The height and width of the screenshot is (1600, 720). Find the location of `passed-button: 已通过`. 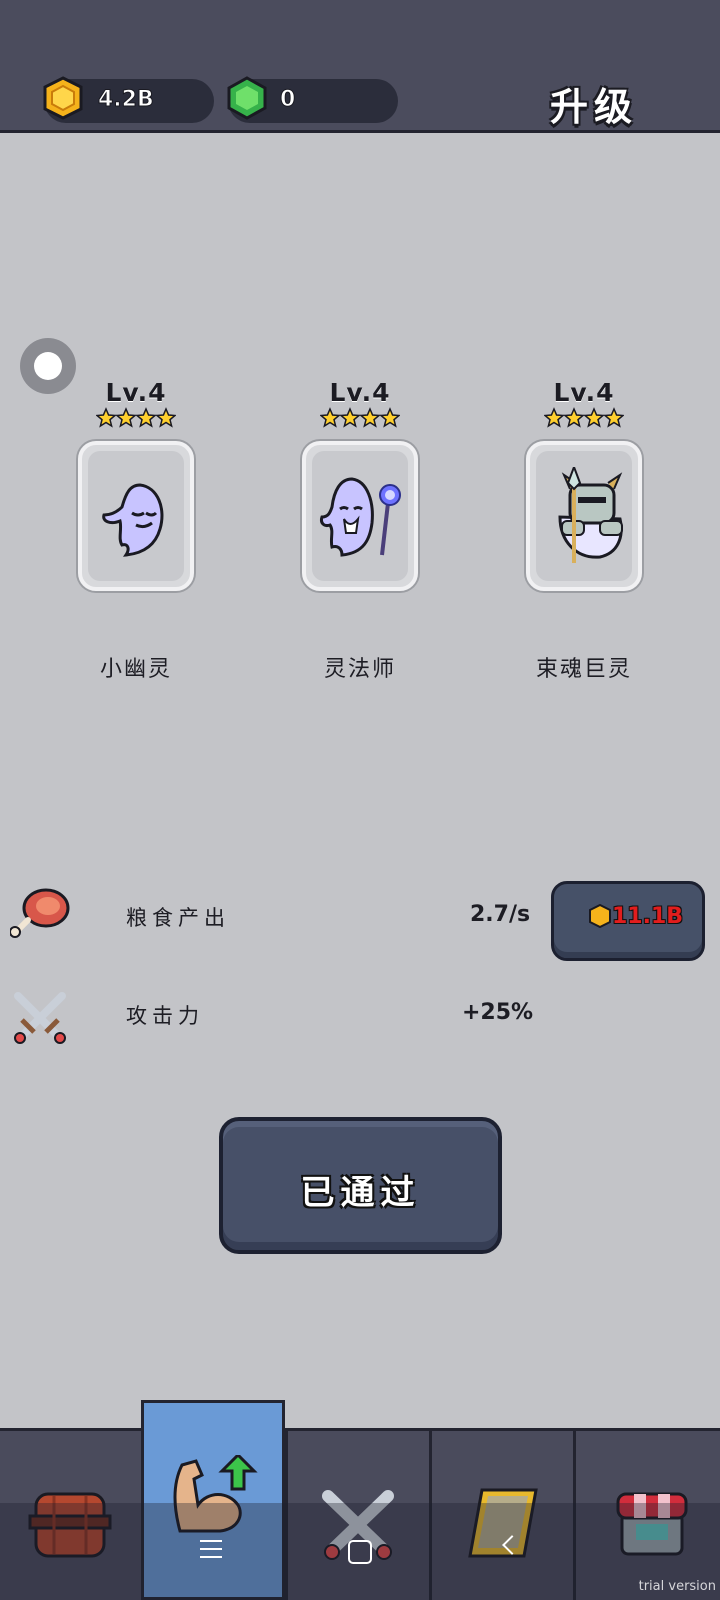

passed-button: 已通过 is located at coordinates (360, 1185).